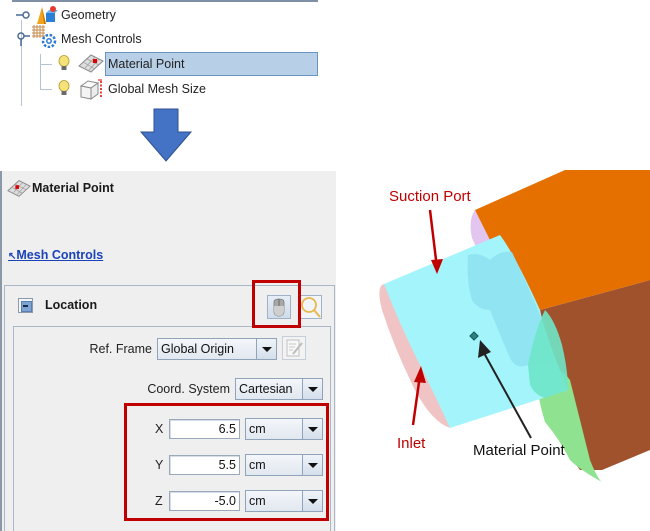 The width and height of the screenshot is (650, 531). What do you see at coordinates (71, 305) in the screenshot?
I see `location-title: Location` at bounding box center [71, 305].